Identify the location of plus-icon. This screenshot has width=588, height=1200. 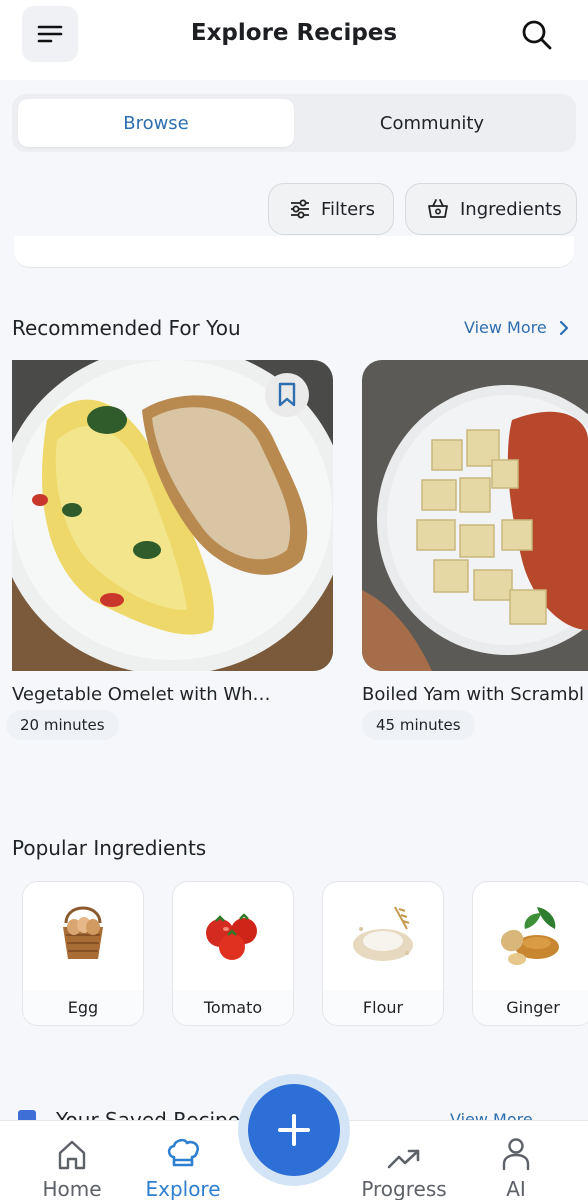
(294, 1130).